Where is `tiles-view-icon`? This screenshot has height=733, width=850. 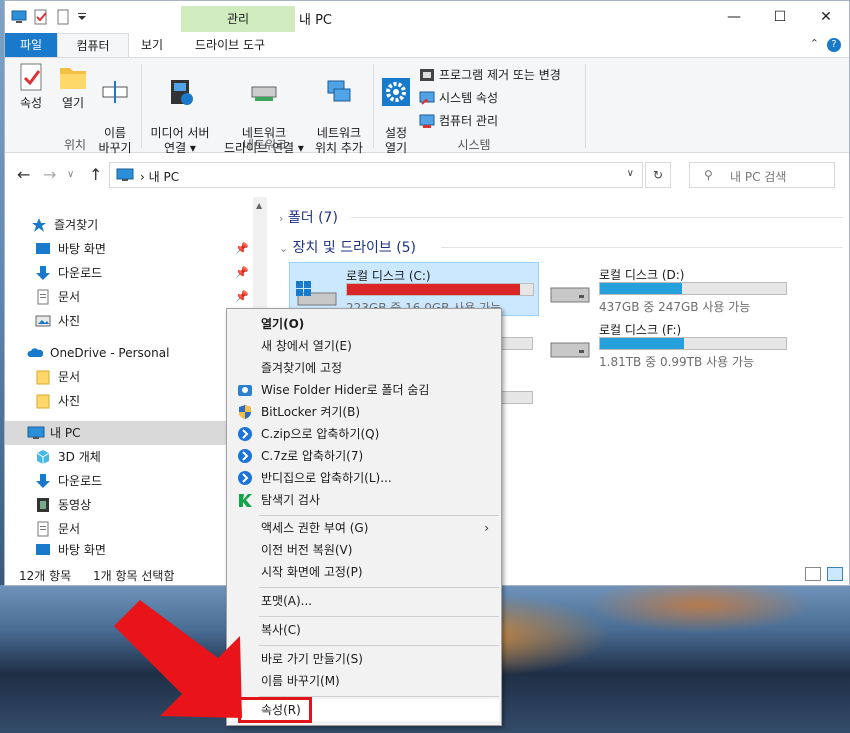
tiles-view-icon is located at coordinates (835, 574).